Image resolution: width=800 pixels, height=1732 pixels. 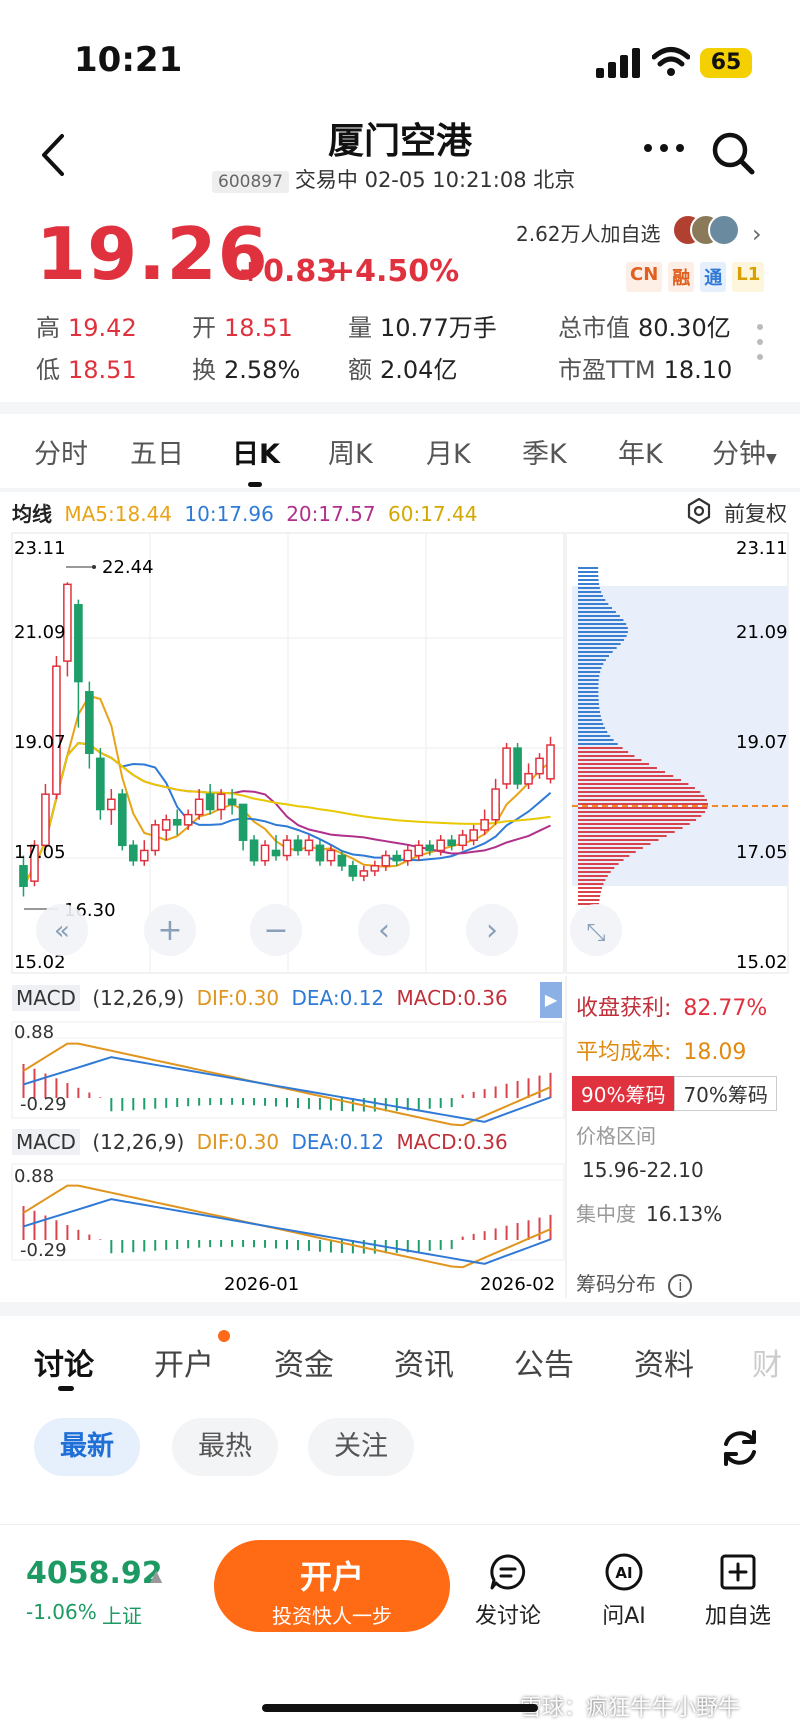 What do you see at coordinates (157, 451) in the screenshot?
I see `tab-five-day: 五日` at bounding box center [157, 451].